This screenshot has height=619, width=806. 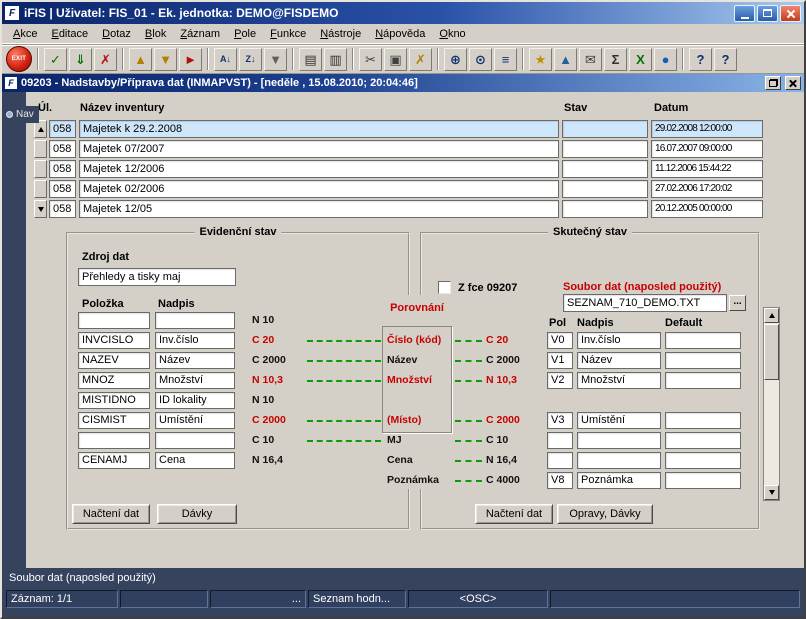 What do you see at coordinates (615, 59) in the screenshot?
I see `sum-button: Σ` at bounding box center [615, 59].